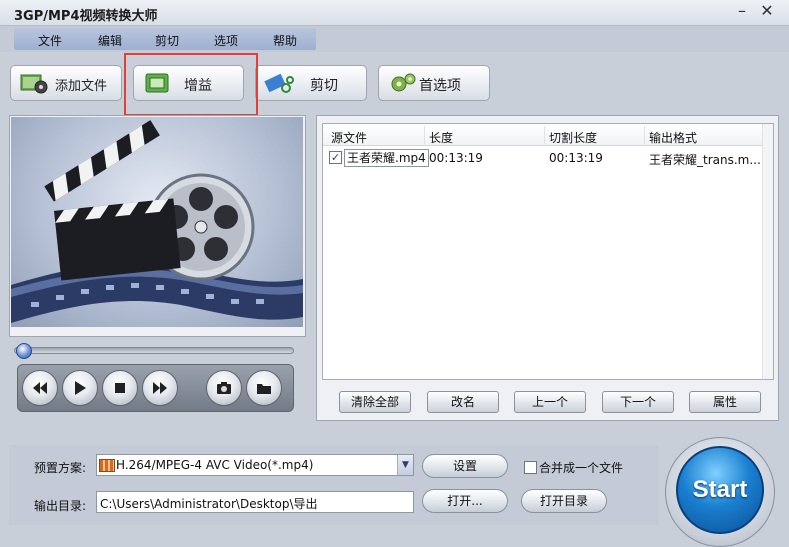  I want to click on merge-checkbox, so click(530, 467).